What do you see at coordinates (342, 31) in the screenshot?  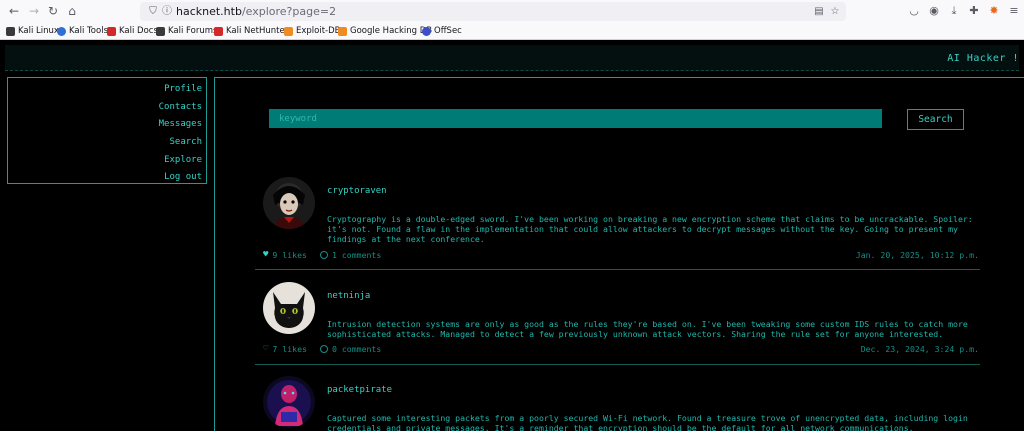 I see `ghdb-icon` at bounding box center [342, 31].